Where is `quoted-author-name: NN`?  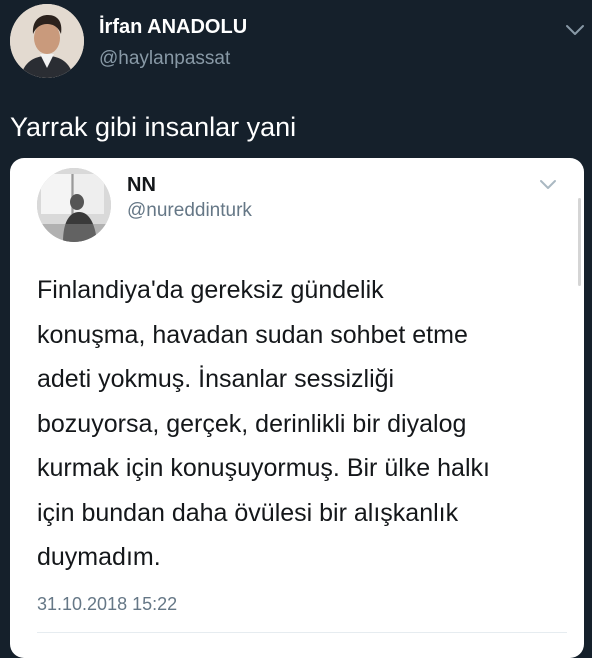 quoted-author-name: NN is located at coordinates (141, 185).